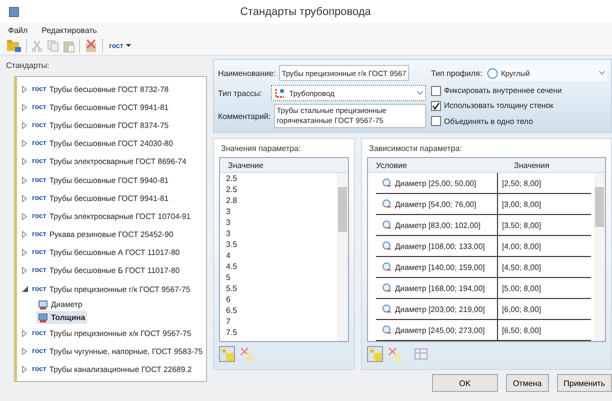  I want to click on copy-icon, so click(53, 46).